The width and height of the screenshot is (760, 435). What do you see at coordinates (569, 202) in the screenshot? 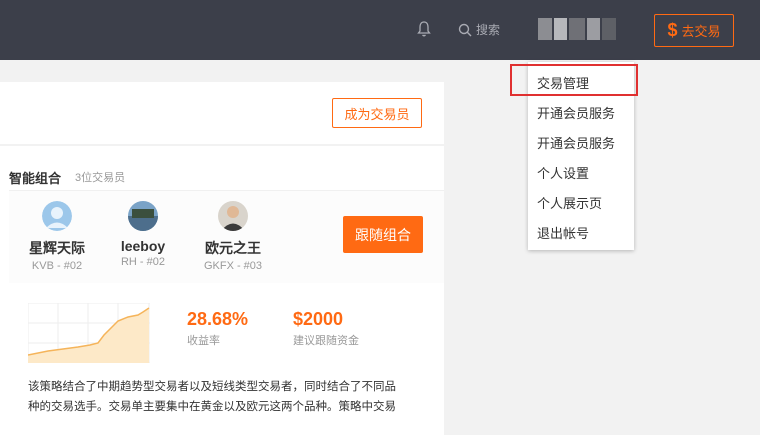
I see `menu-item-profile-page: 个人展示页` at bounding box center [569, 202].